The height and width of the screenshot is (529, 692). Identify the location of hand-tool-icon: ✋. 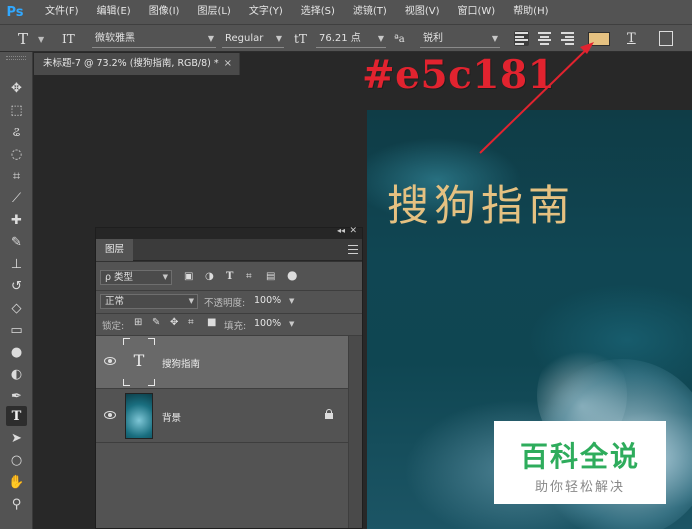
(16, 482).